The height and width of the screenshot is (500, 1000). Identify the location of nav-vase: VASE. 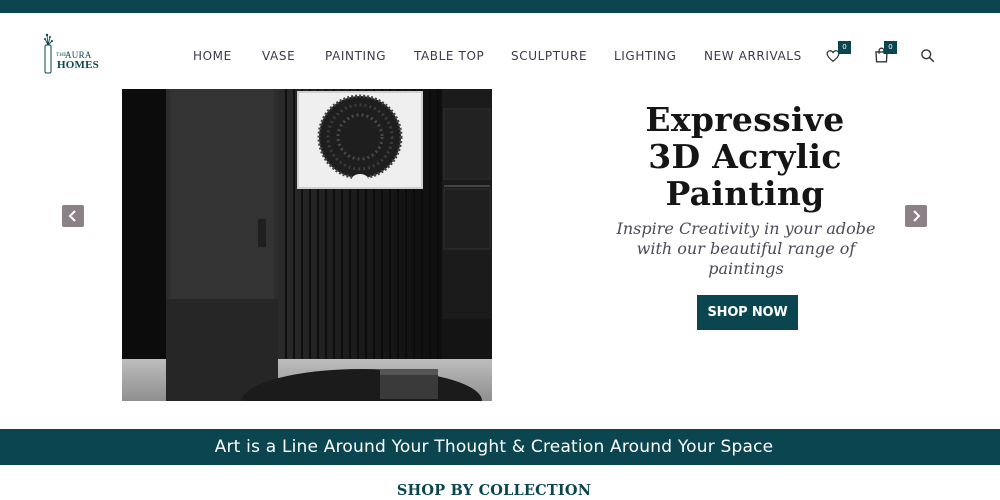
(278, 56).